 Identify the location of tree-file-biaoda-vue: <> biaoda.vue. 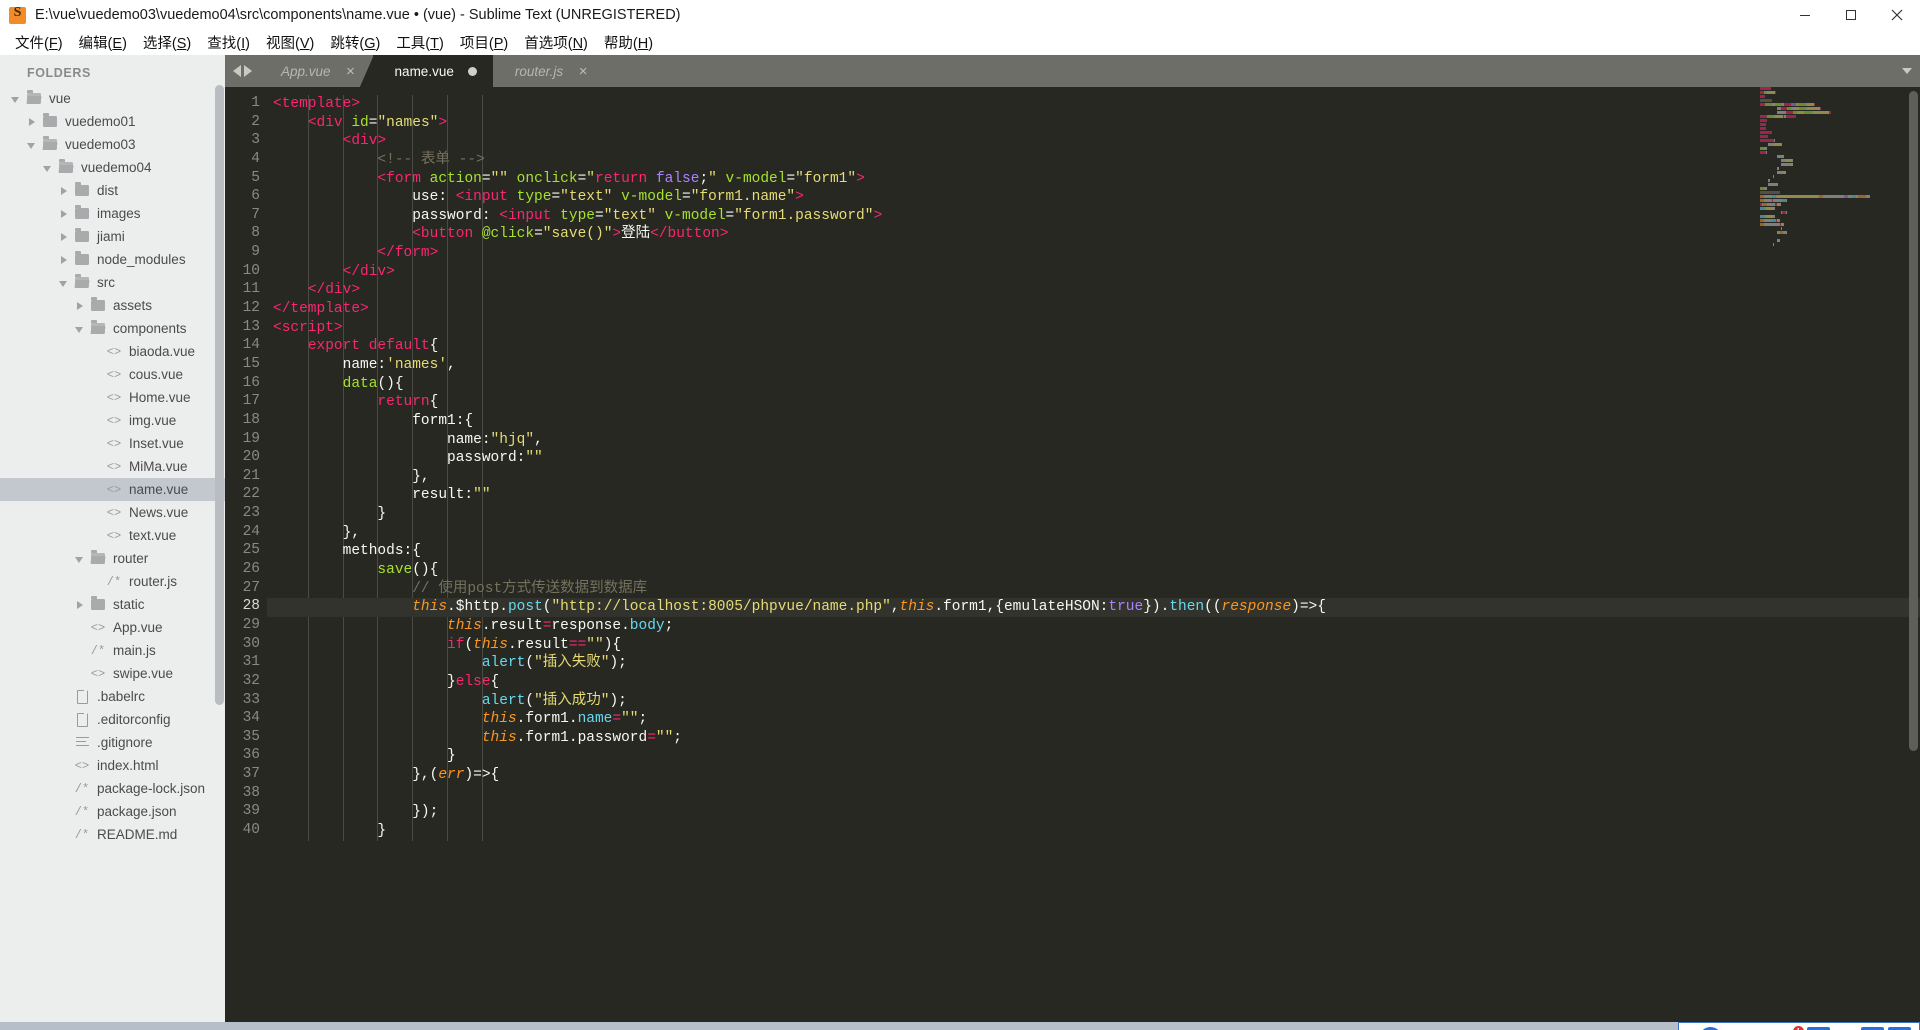
(112, 351).